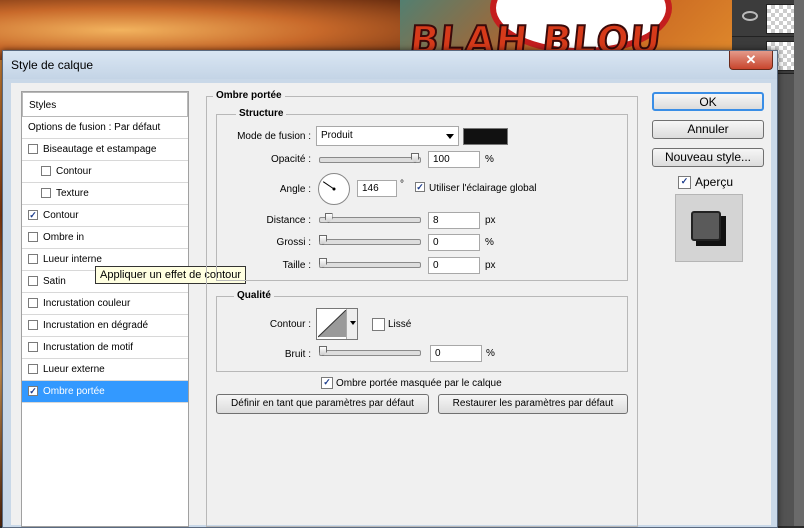  I want to click on distance-input: 8, so click(454, 220).